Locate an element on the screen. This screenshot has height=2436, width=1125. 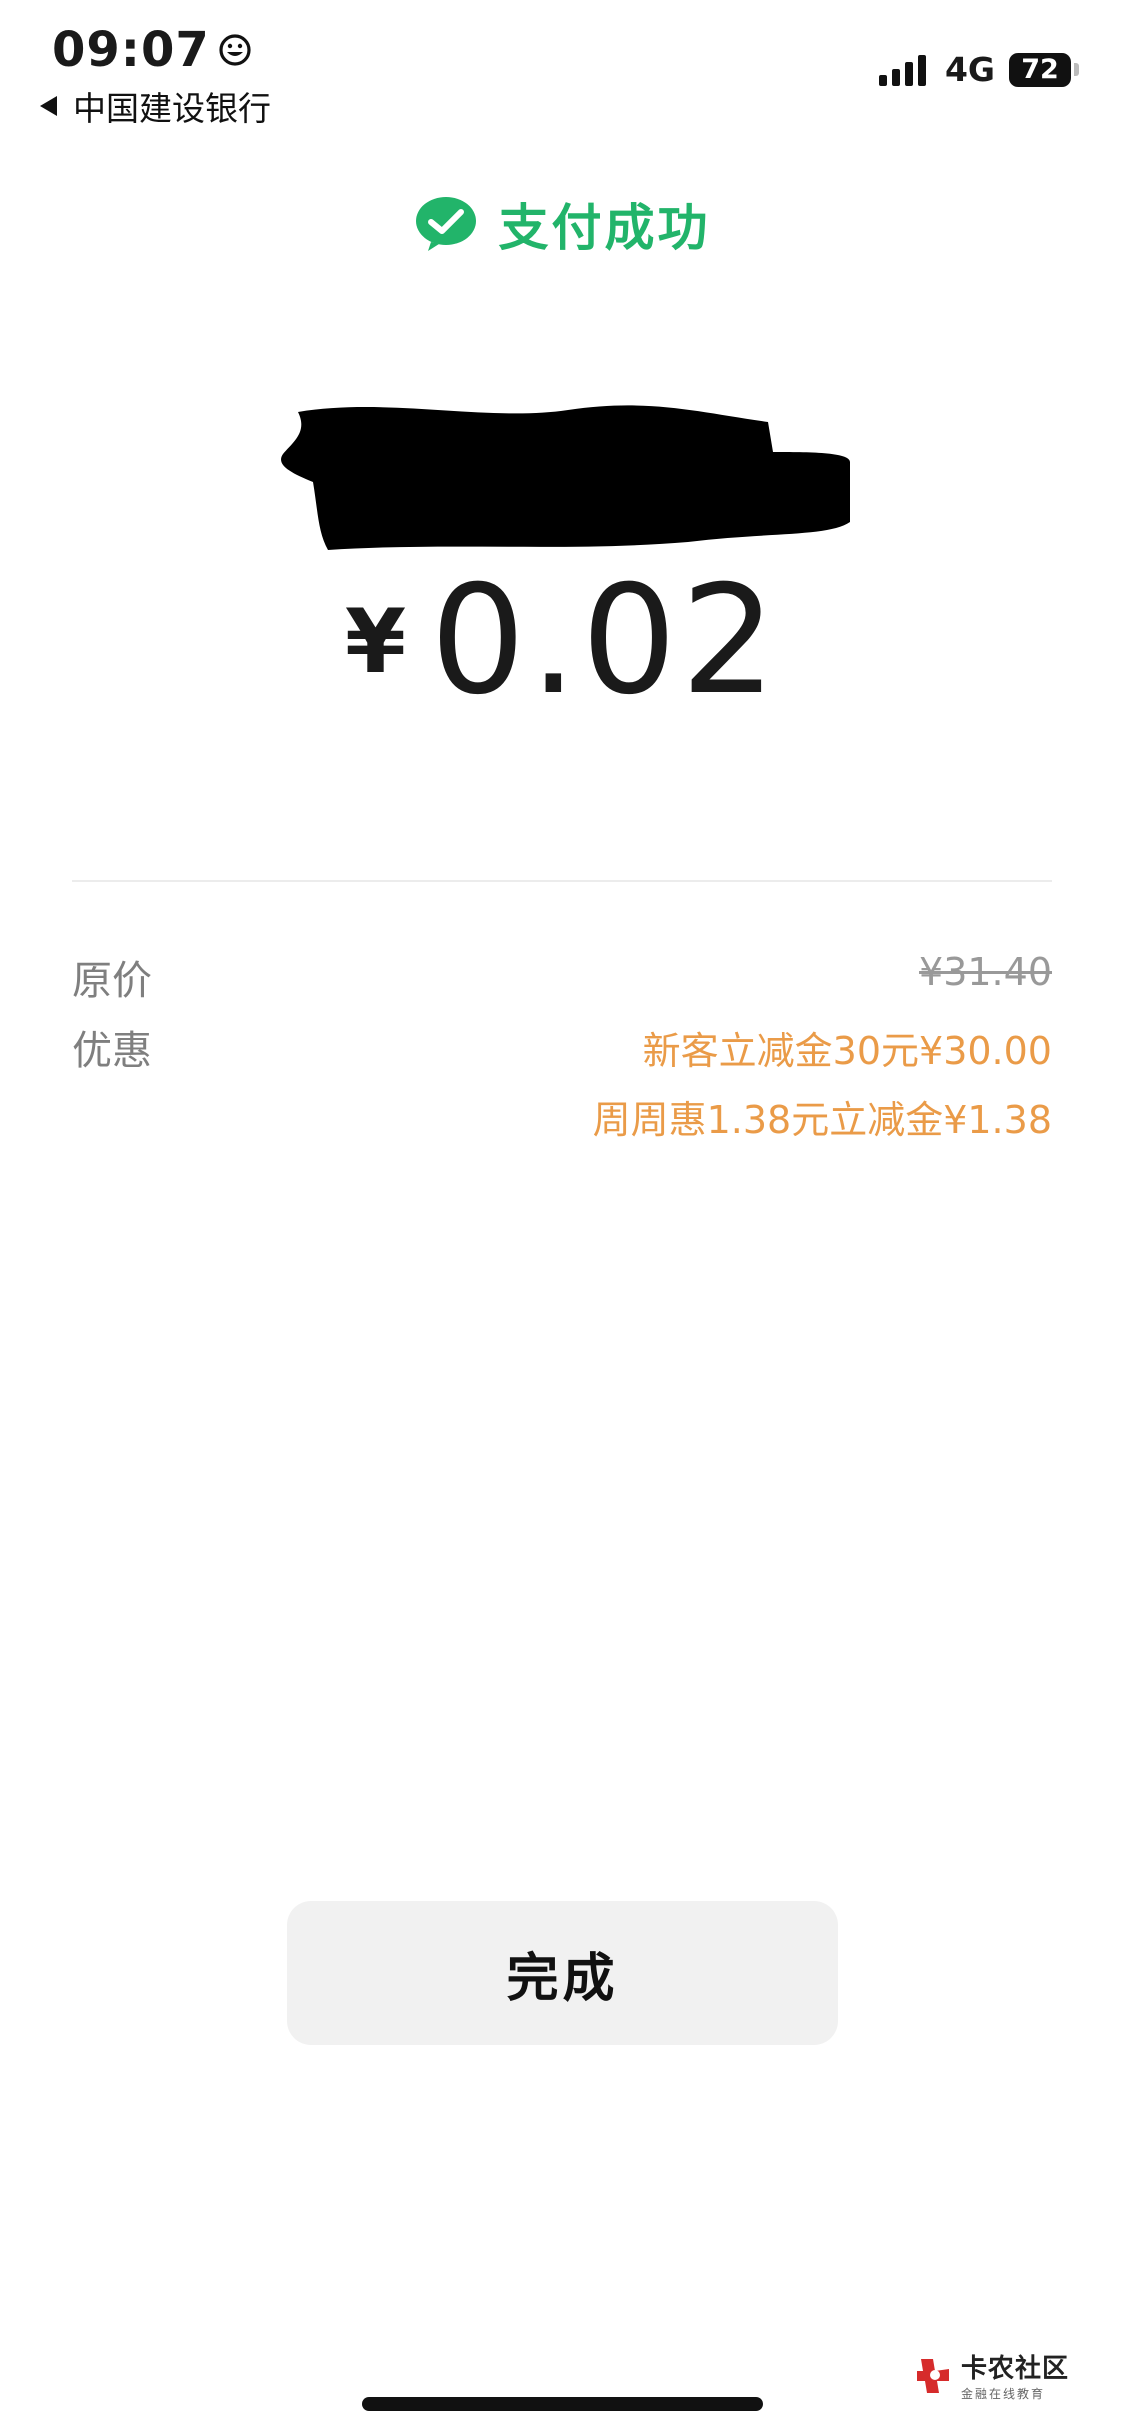
status-time: 09:07 is located at coordinates (152, 50).